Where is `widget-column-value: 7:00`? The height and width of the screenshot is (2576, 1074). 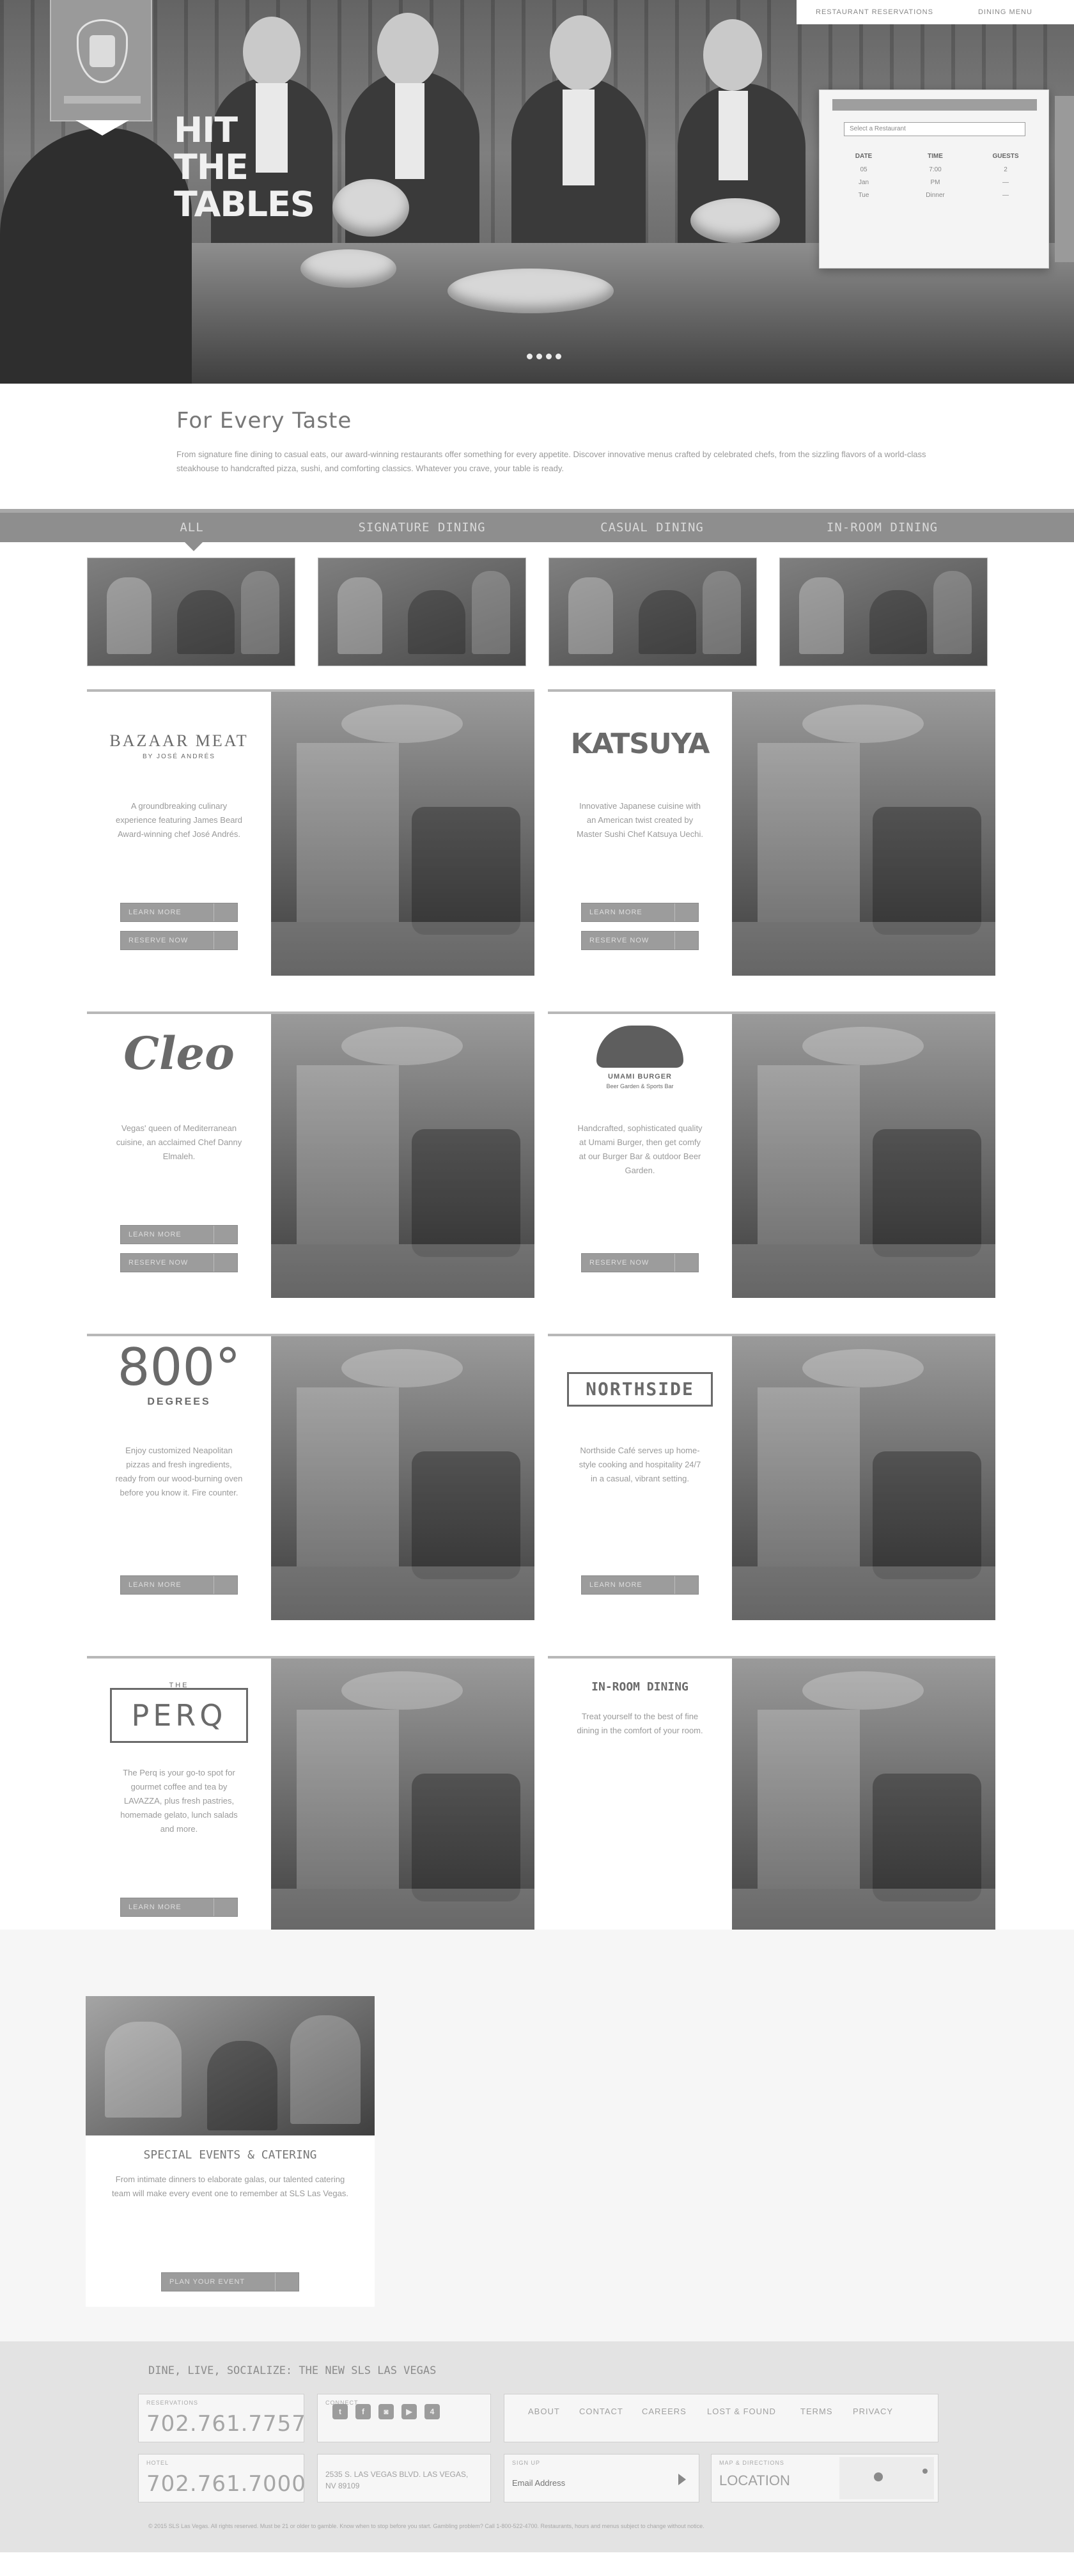 widget-column-value: 7:00 is located at coordinates (935, 169).